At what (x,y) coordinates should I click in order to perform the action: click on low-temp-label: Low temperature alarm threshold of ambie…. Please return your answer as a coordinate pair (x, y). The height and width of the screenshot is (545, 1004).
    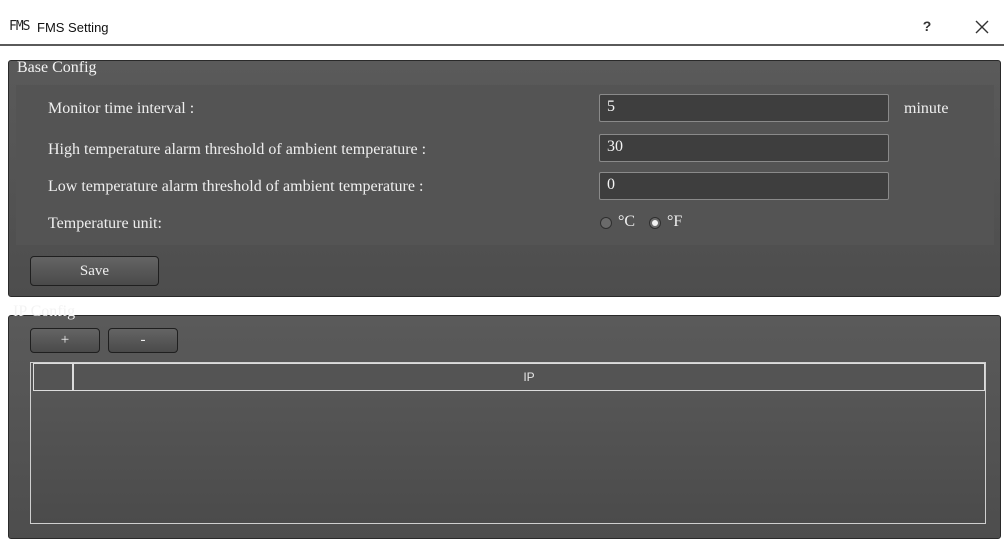
    Looking at the image, I should click on (236, 186).